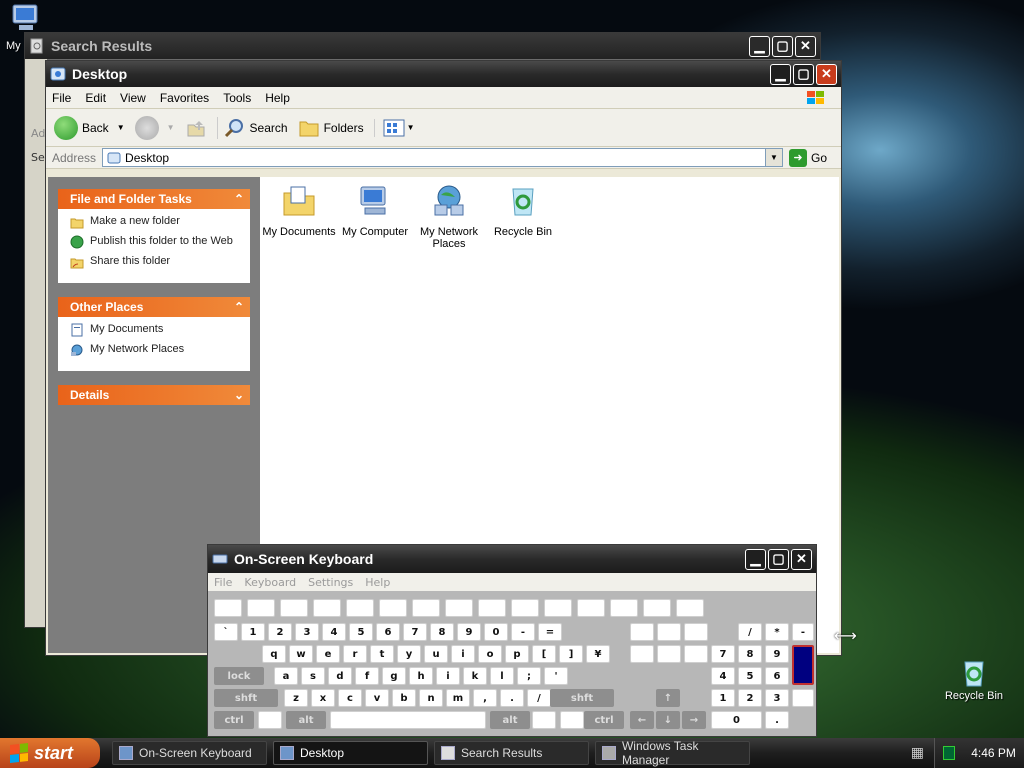  Describe the element at coordinates (355, 654) in the screenshot. I see `osk-key: r` at that location.